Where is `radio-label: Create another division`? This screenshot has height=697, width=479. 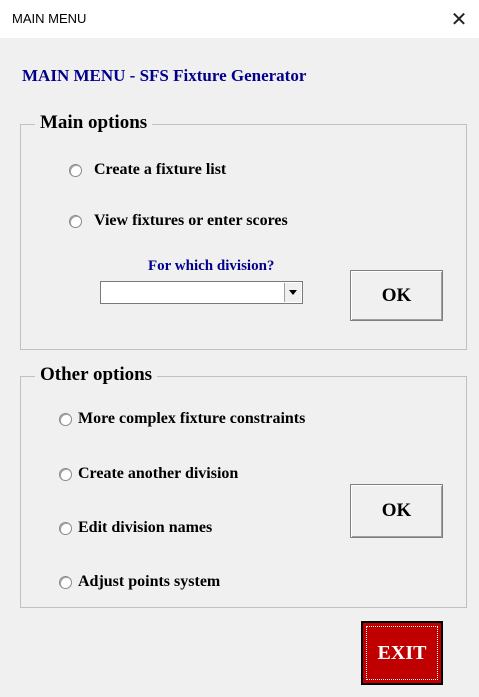
radio-label: Create another division is located at coordinates (158, 473).